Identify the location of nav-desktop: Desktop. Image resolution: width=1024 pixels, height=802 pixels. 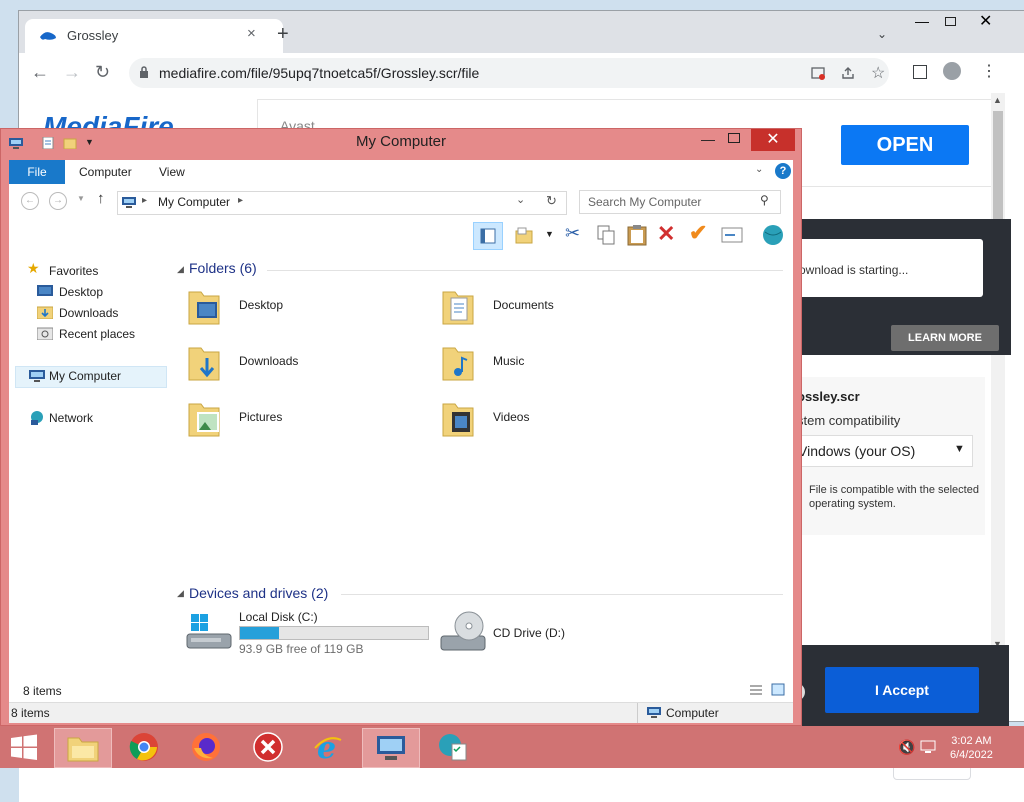
(81, 292).